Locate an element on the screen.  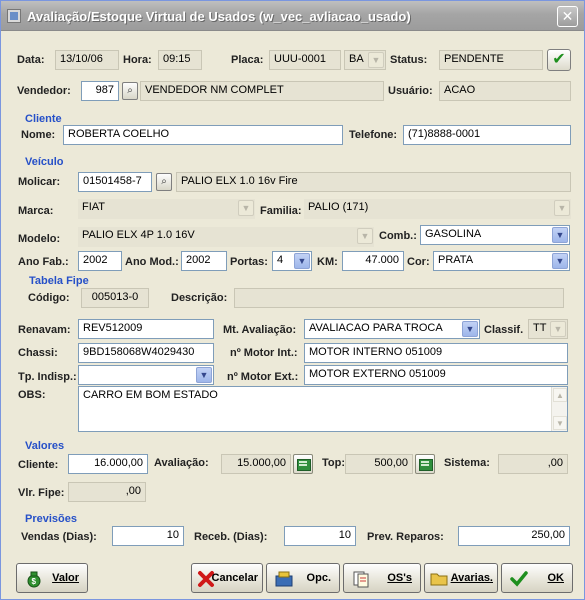
classif-select: TT ▼ is located at coordinates (548, 329).